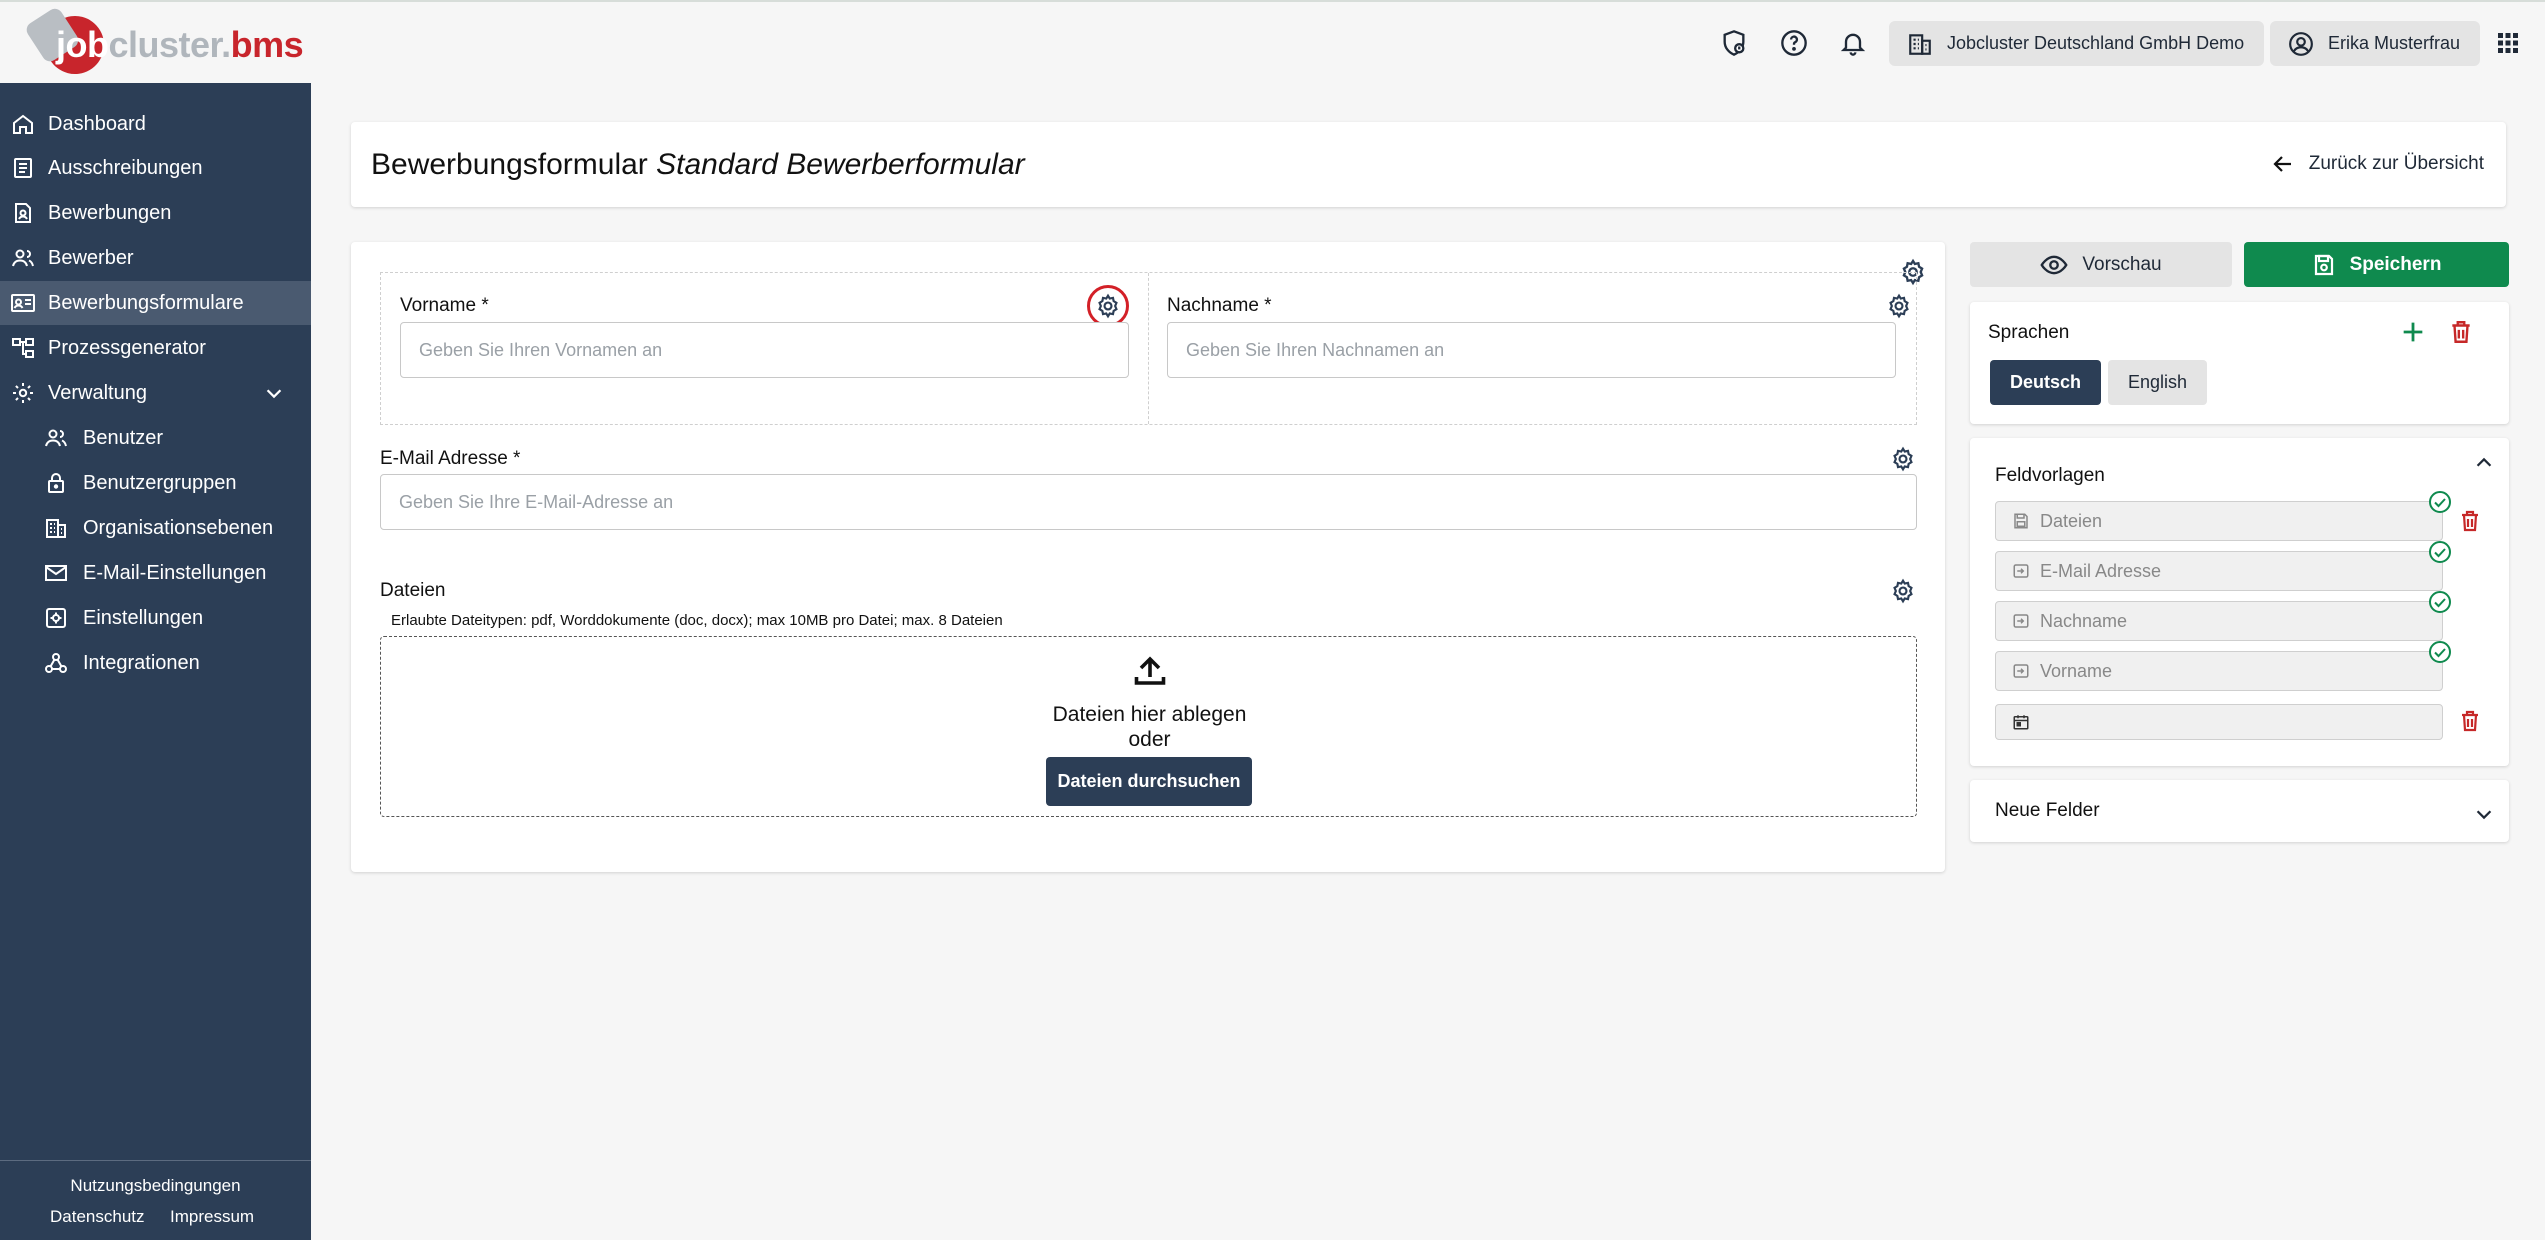  Describe the element at coordinates (2219, 571) in the screenshot. I see `template-item-email: E-Mail Adresse` at that location.